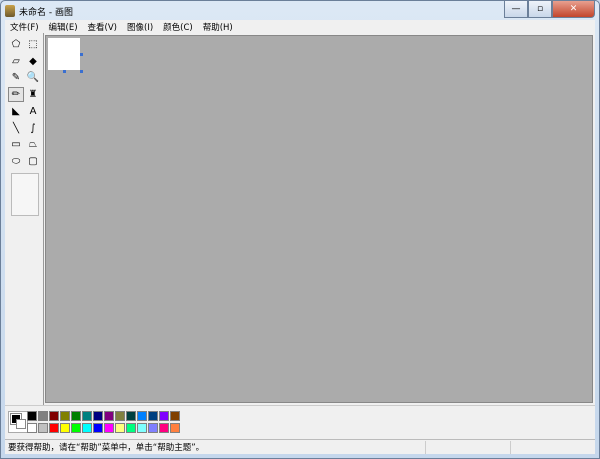 The height and width of the screenshot is (459, 600). What do you see at coordinates (16, 144) in the screenshot?
I see `rectangle-icon: ▭` at bounding box center [16, 144].